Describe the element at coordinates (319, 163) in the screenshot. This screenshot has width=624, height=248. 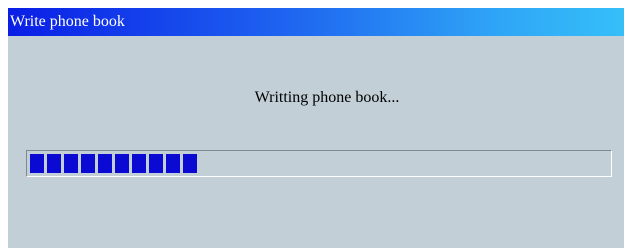
I see `progress-bar` at that location.